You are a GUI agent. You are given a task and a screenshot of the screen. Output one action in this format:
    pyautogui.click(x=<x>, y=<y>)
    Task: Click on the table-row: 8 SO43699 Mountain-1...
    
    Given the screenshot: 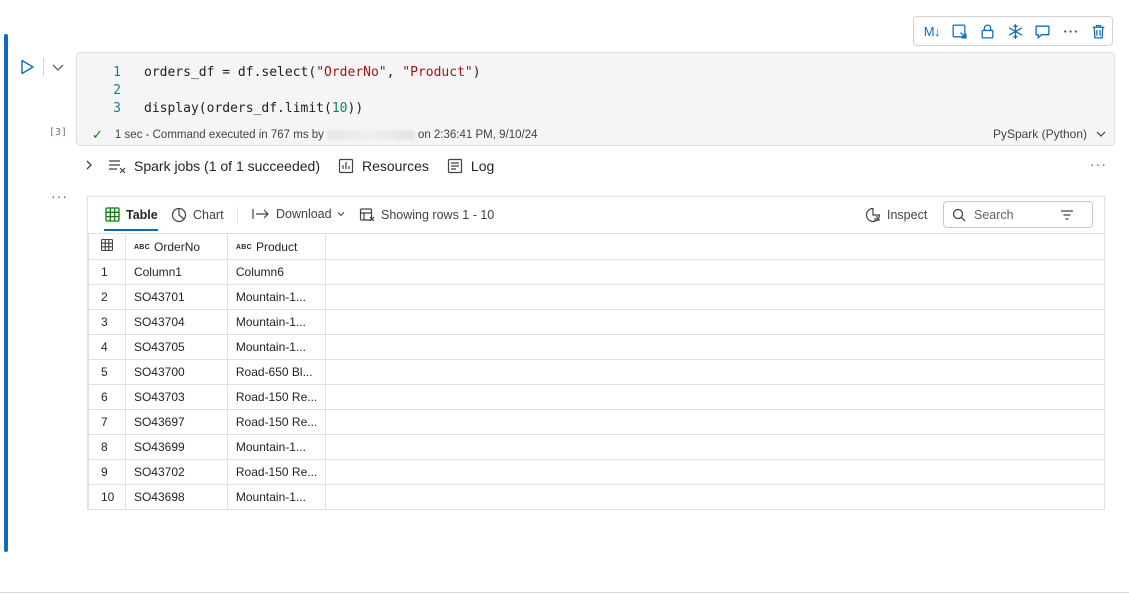 What is the action you would take?
    pyautogui.click(x=596, y=447)
    